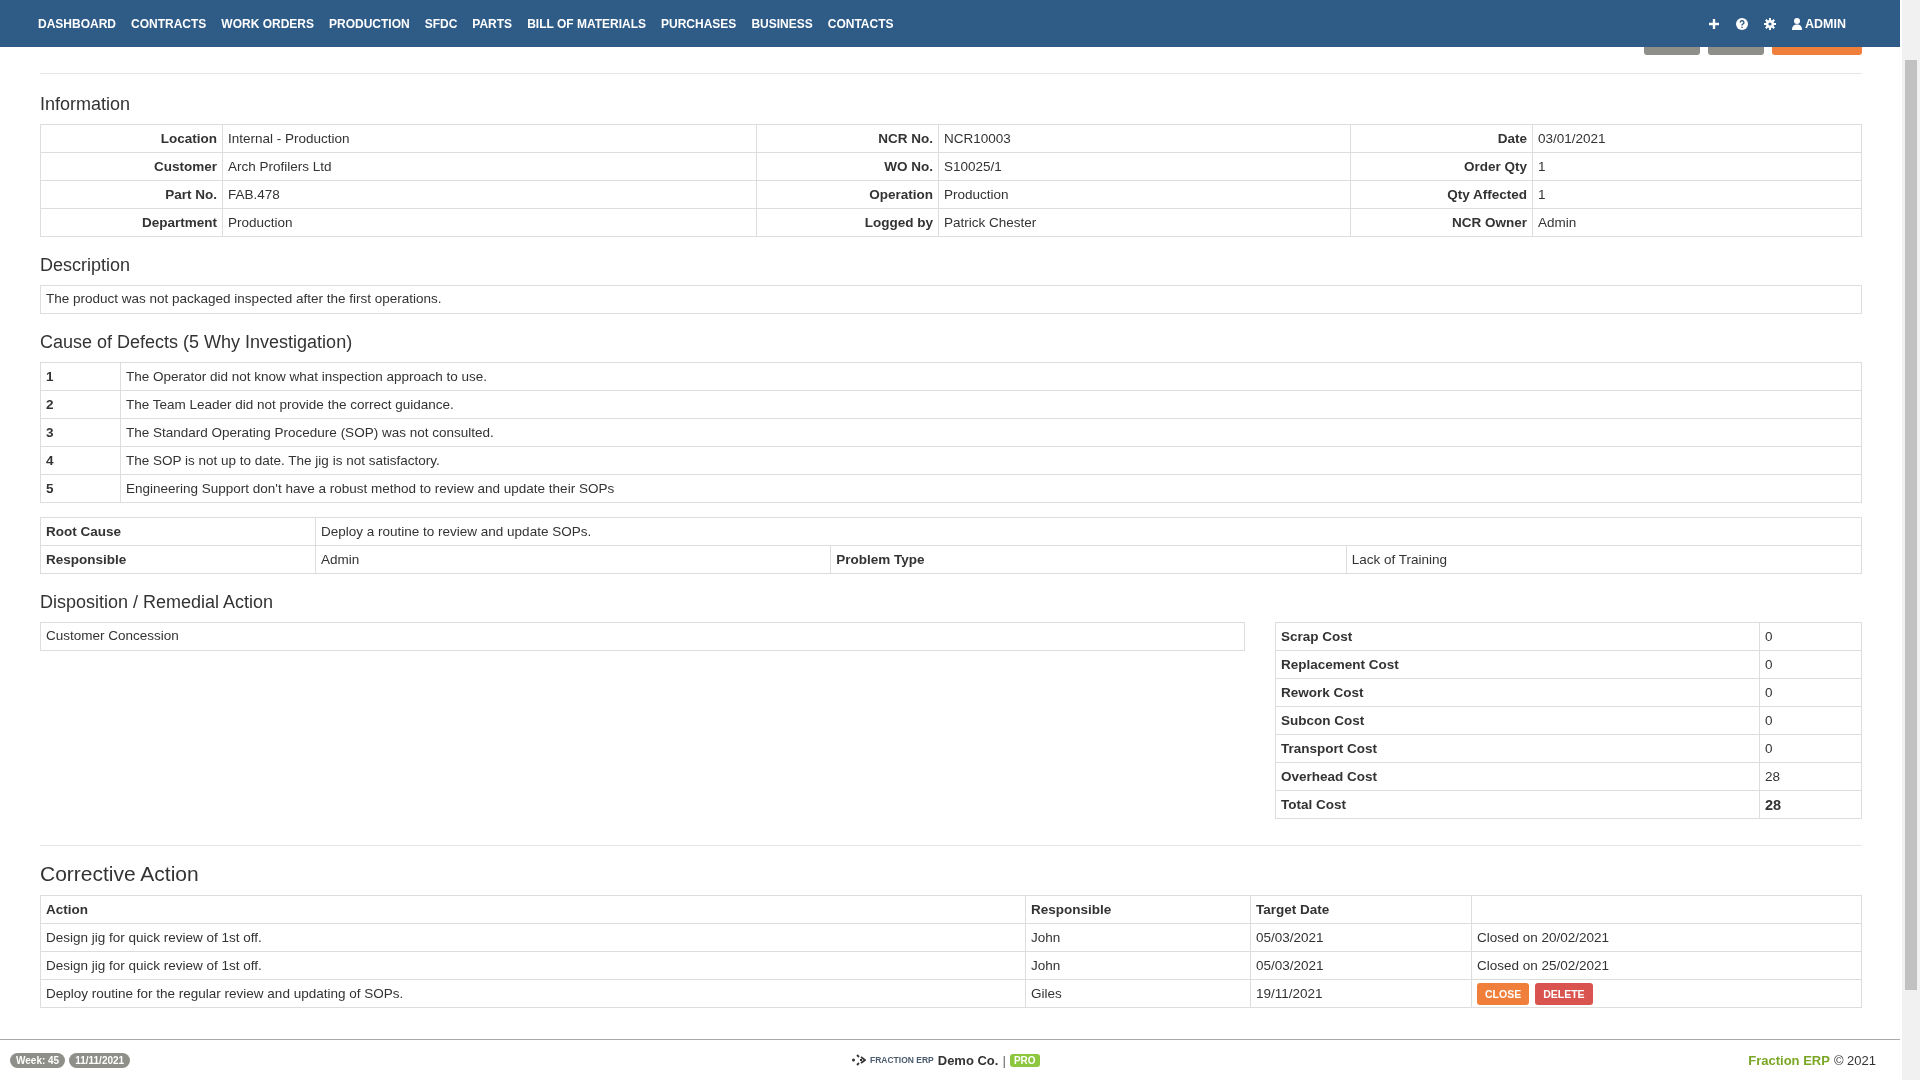  What do you see at coordinates (1604, 559) in the screenshot?
I see `field-value: Lack of Training` at bounding box center [1604, 559].